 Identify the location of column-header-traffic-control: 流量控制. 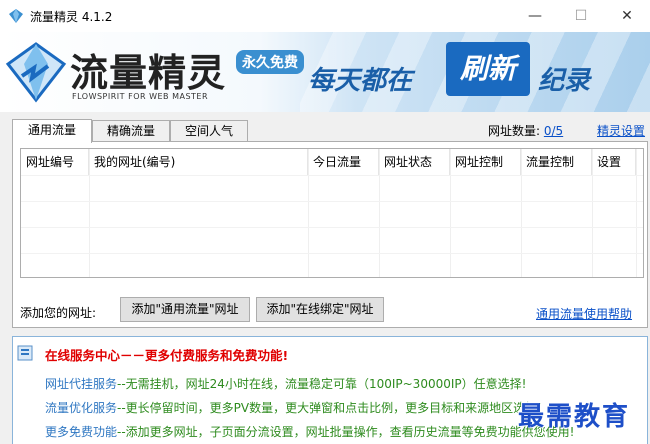
(556, 162).